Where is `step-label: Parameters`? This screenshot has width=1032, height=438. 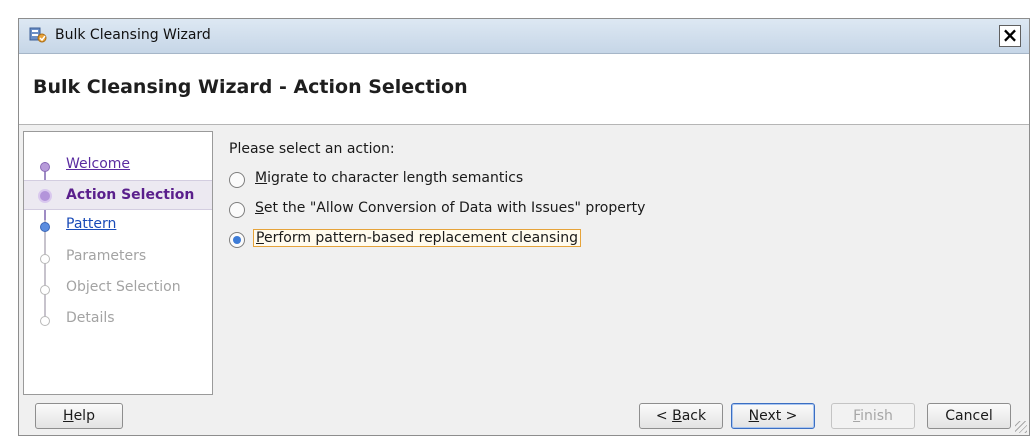 step-label: Parameters is located at coordinates (106, 256).